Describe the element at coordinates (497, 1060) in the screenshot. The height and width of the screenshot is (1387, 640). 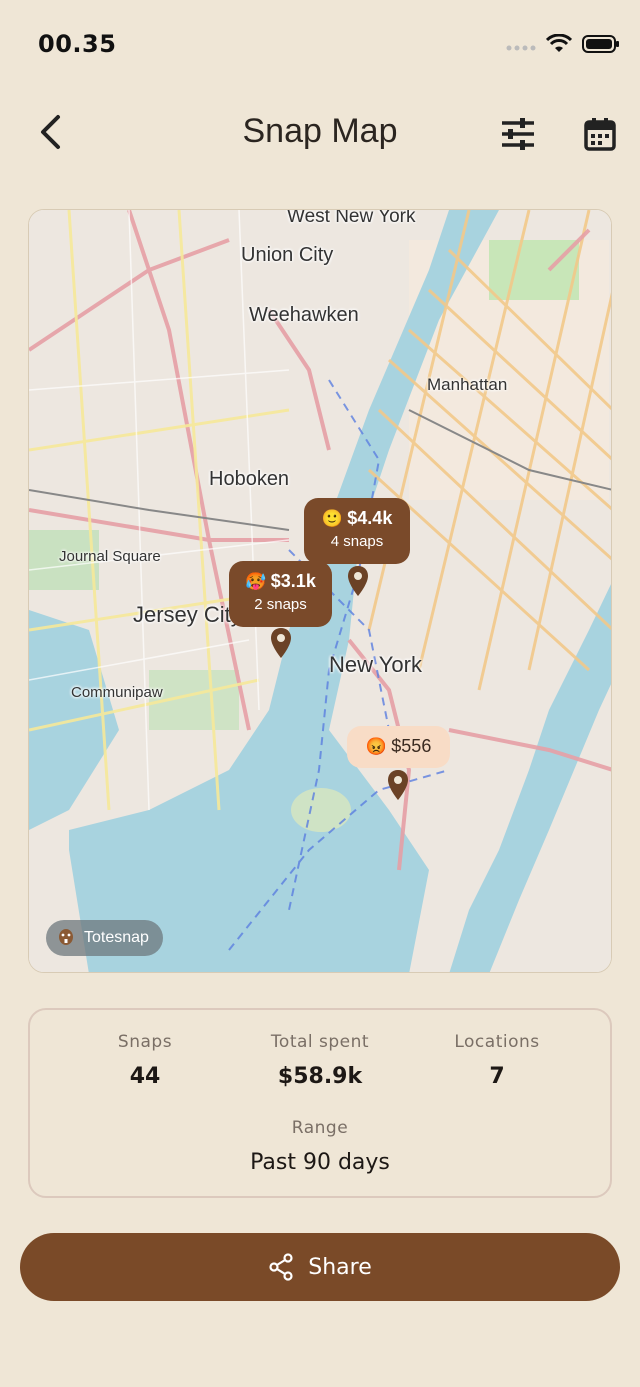
I see `stat-locations: Locations 7` at that location.